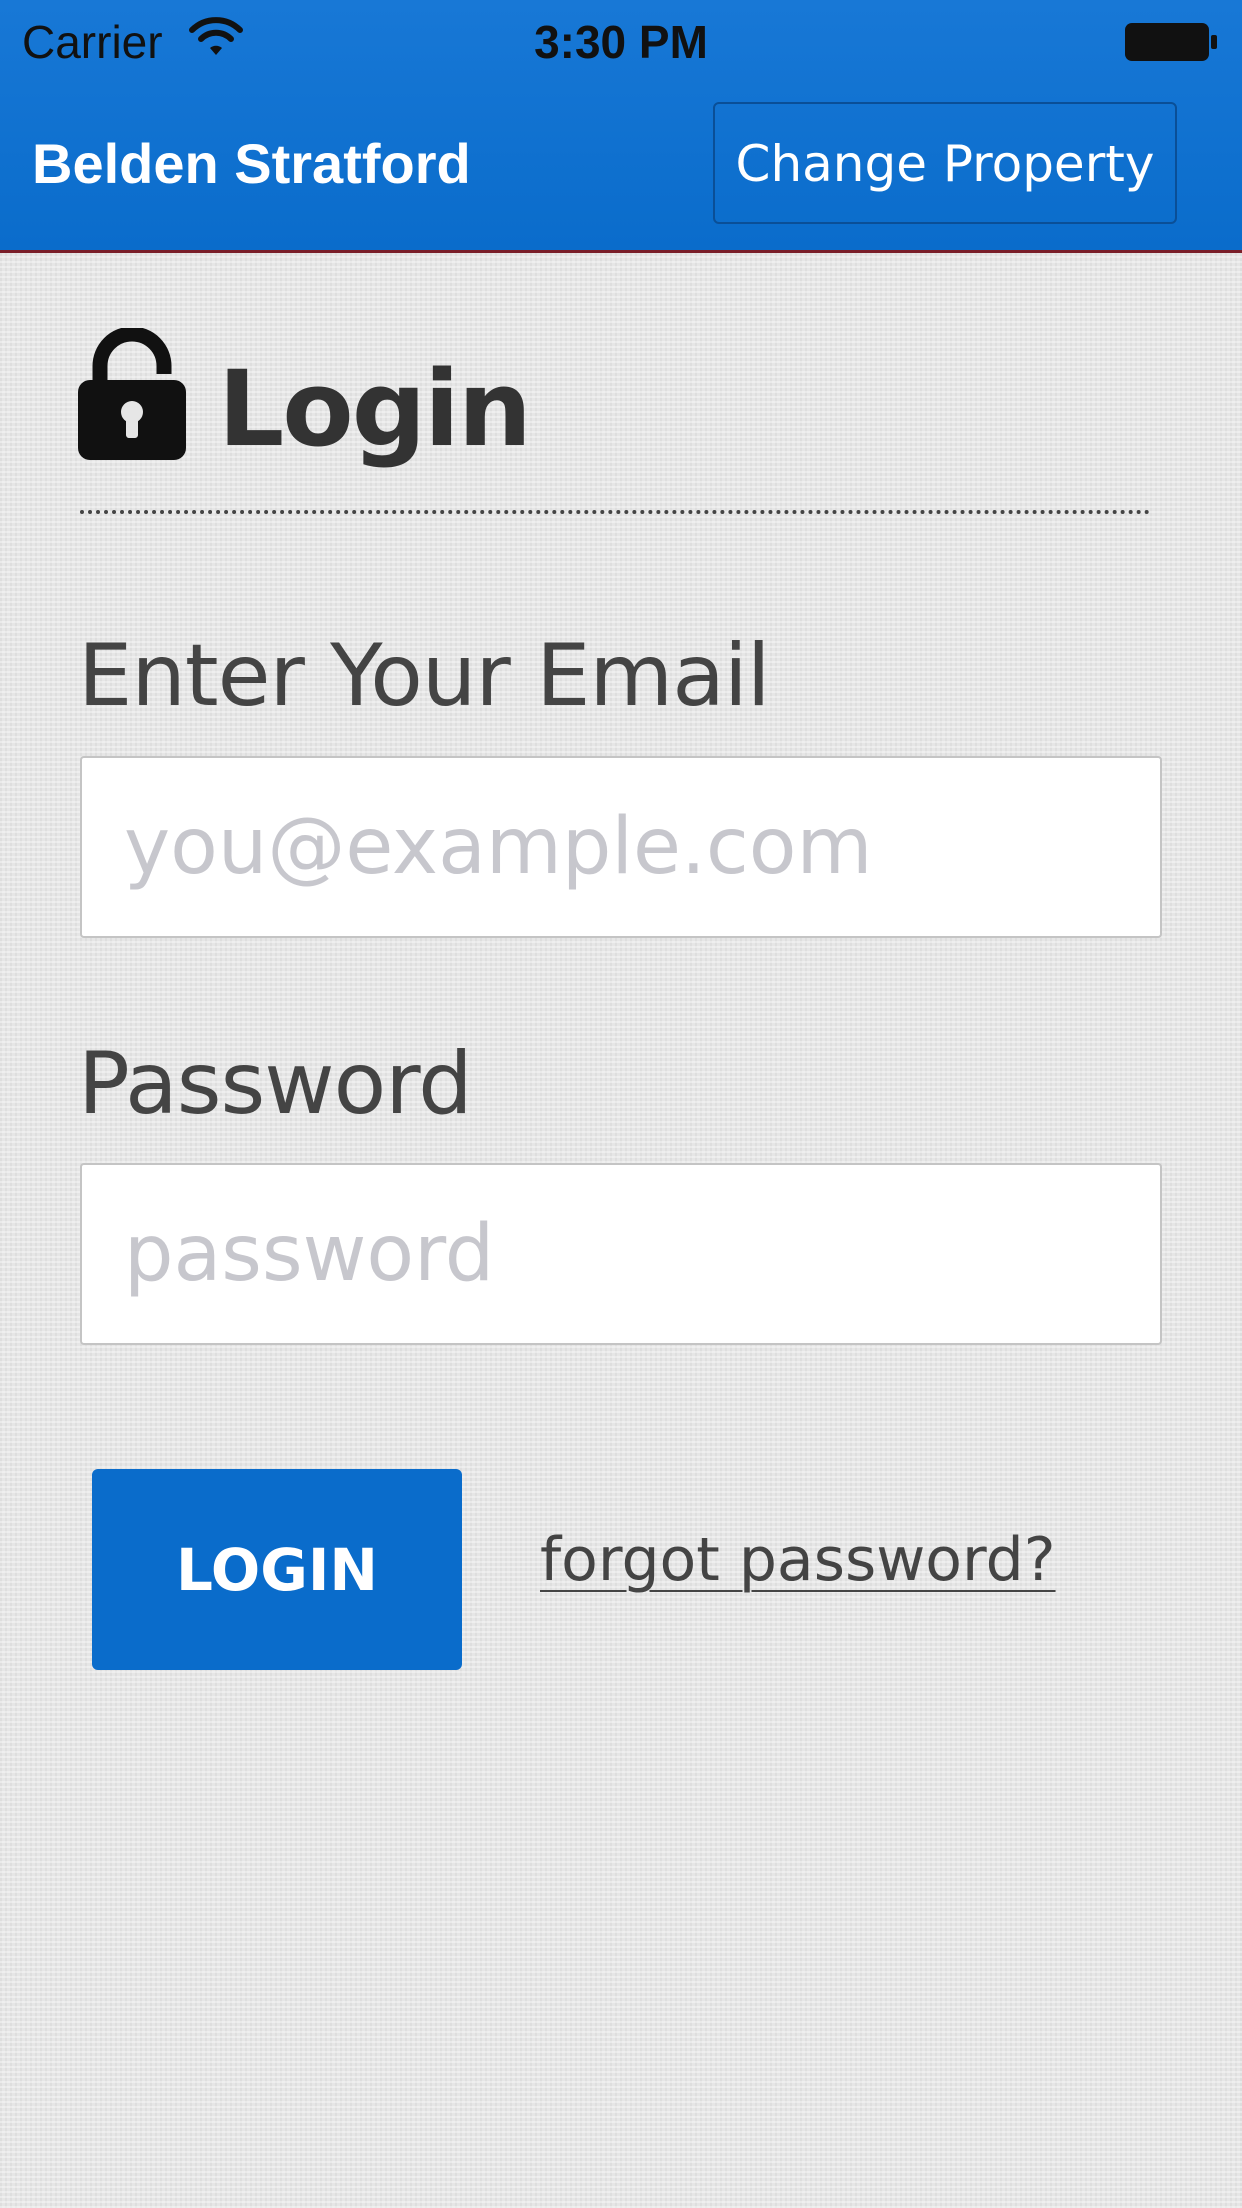 The image size is (1242, 2208). What do you see at coordinates (132, 394) in the screenshot?
I see `unlocked-padlock-icon` at bounding box center [132, 394].